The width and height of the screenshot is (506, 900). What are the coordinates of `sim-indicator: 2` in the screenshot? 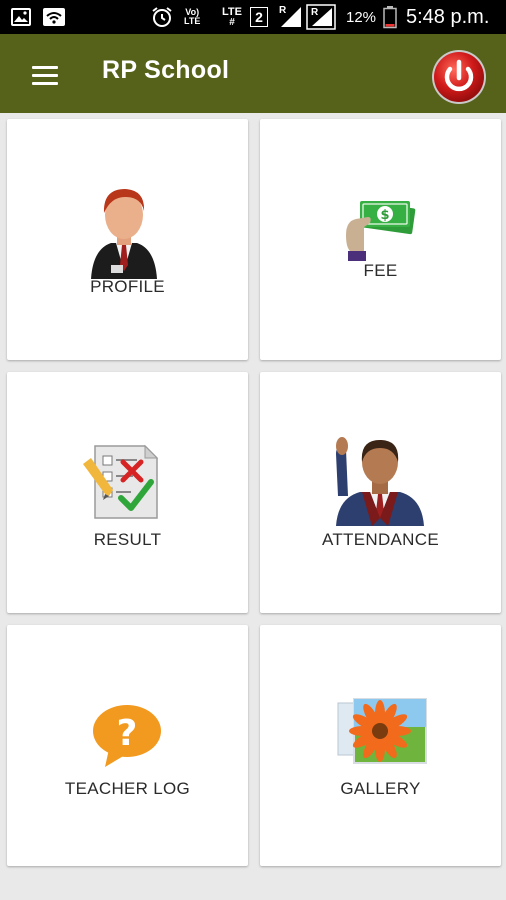 It's located at (259, 17).